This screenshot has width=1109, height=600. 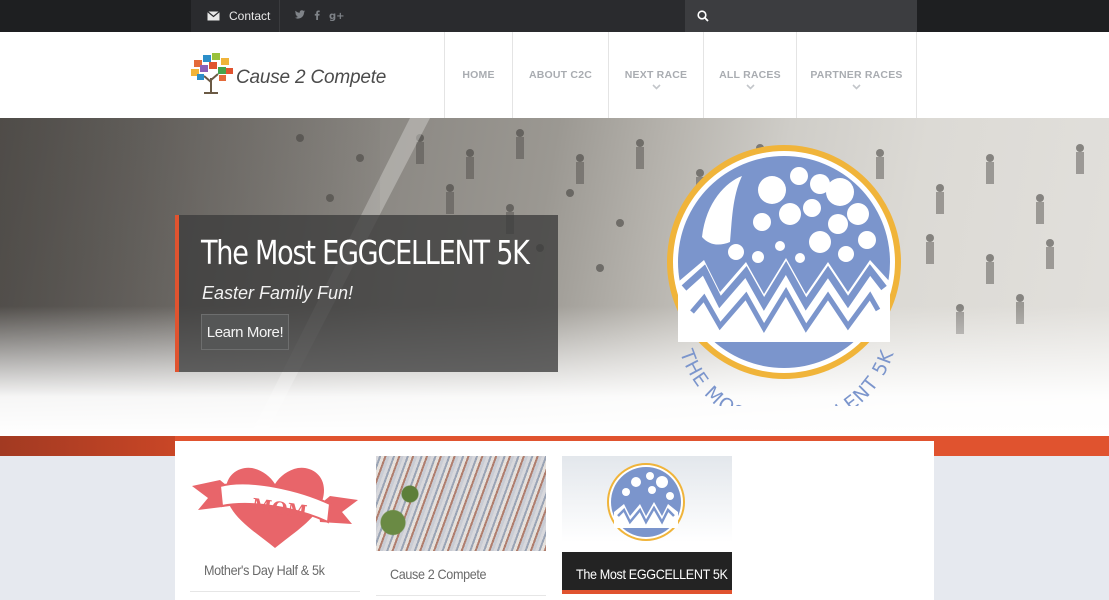 I want to click on search-box, so click(x=801, y=16).